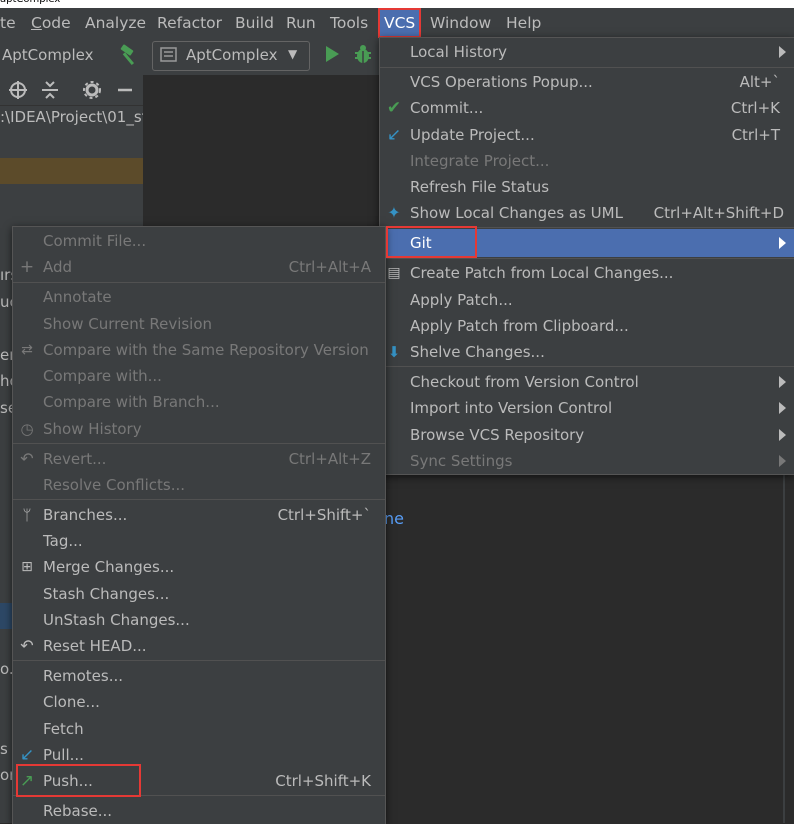 The width and height of the screenshot is (794, 824). I want to click on menu-item-show-current-revision: Show Current Revision, so click(199, 324).